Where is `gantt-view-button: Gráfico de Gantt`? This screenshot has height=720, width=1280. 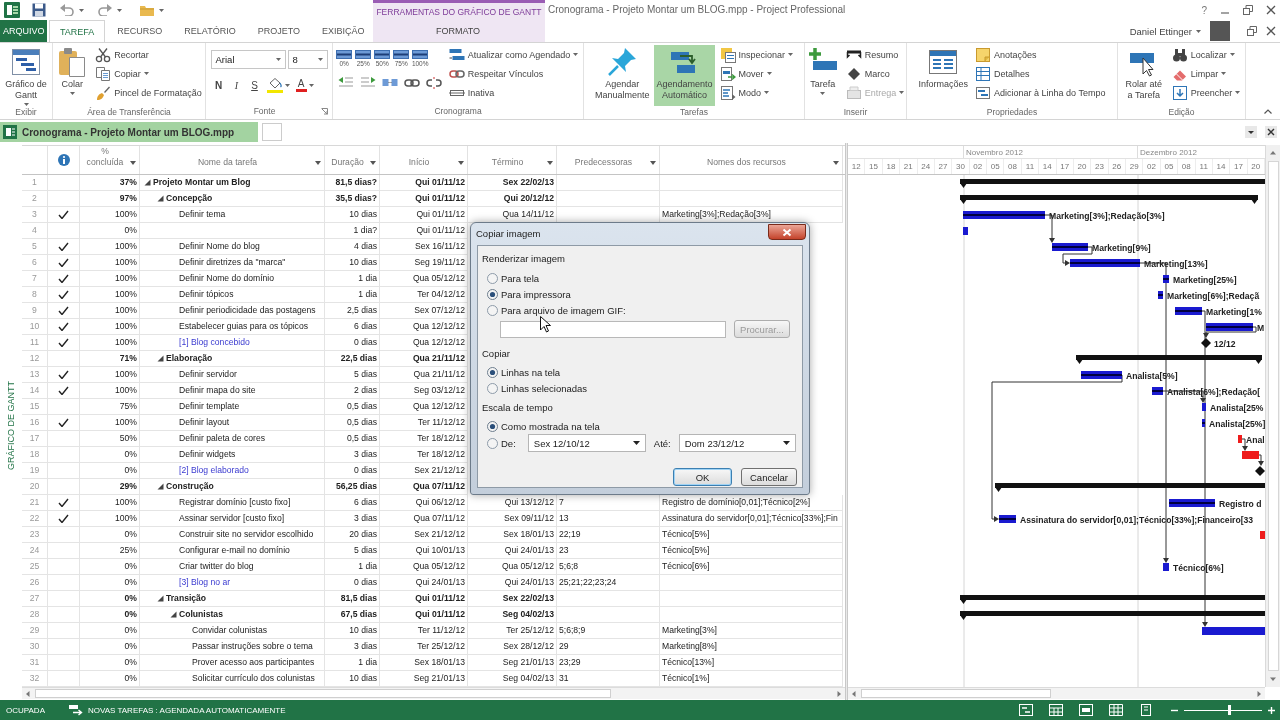
gantt-view-button: Gráfico de Gantt is located at coordinates (26, 75).